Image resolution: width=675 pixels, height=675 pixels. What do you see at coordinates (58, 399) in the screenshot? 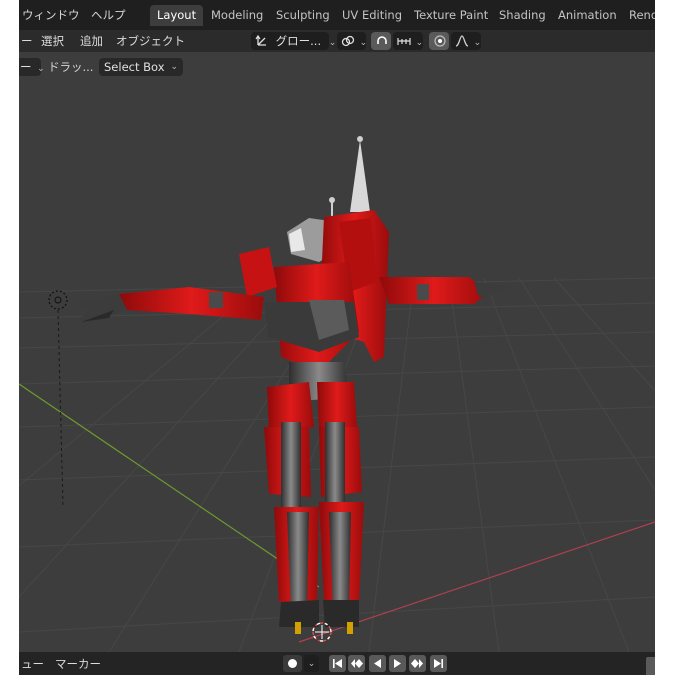
I see `light-icon` at bounding box center [58, 399].